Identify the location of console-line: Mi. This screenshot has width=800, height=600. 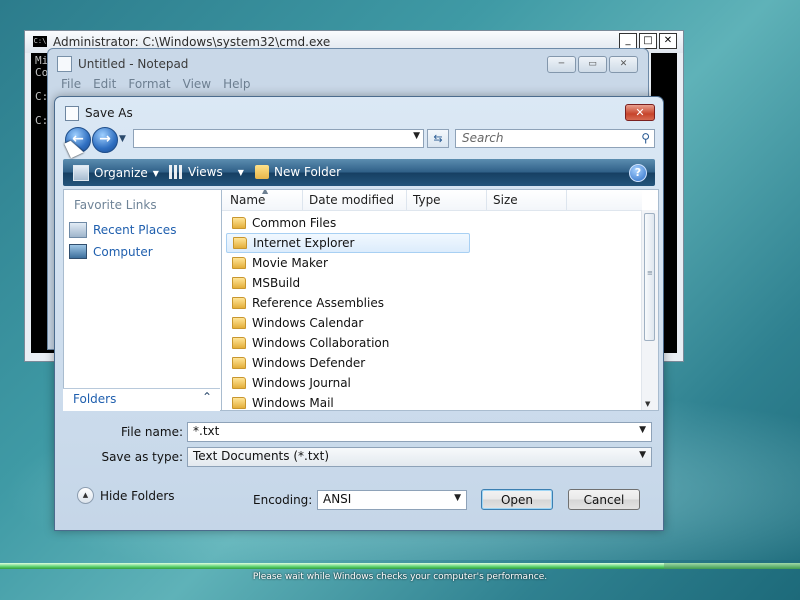
(41, 61).